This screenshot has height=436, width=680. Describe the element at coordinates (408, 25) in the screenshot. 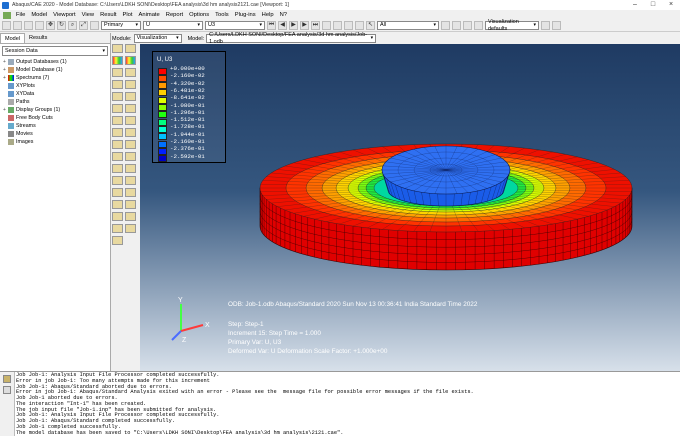

I see `selection-combo: All▾` at that location.